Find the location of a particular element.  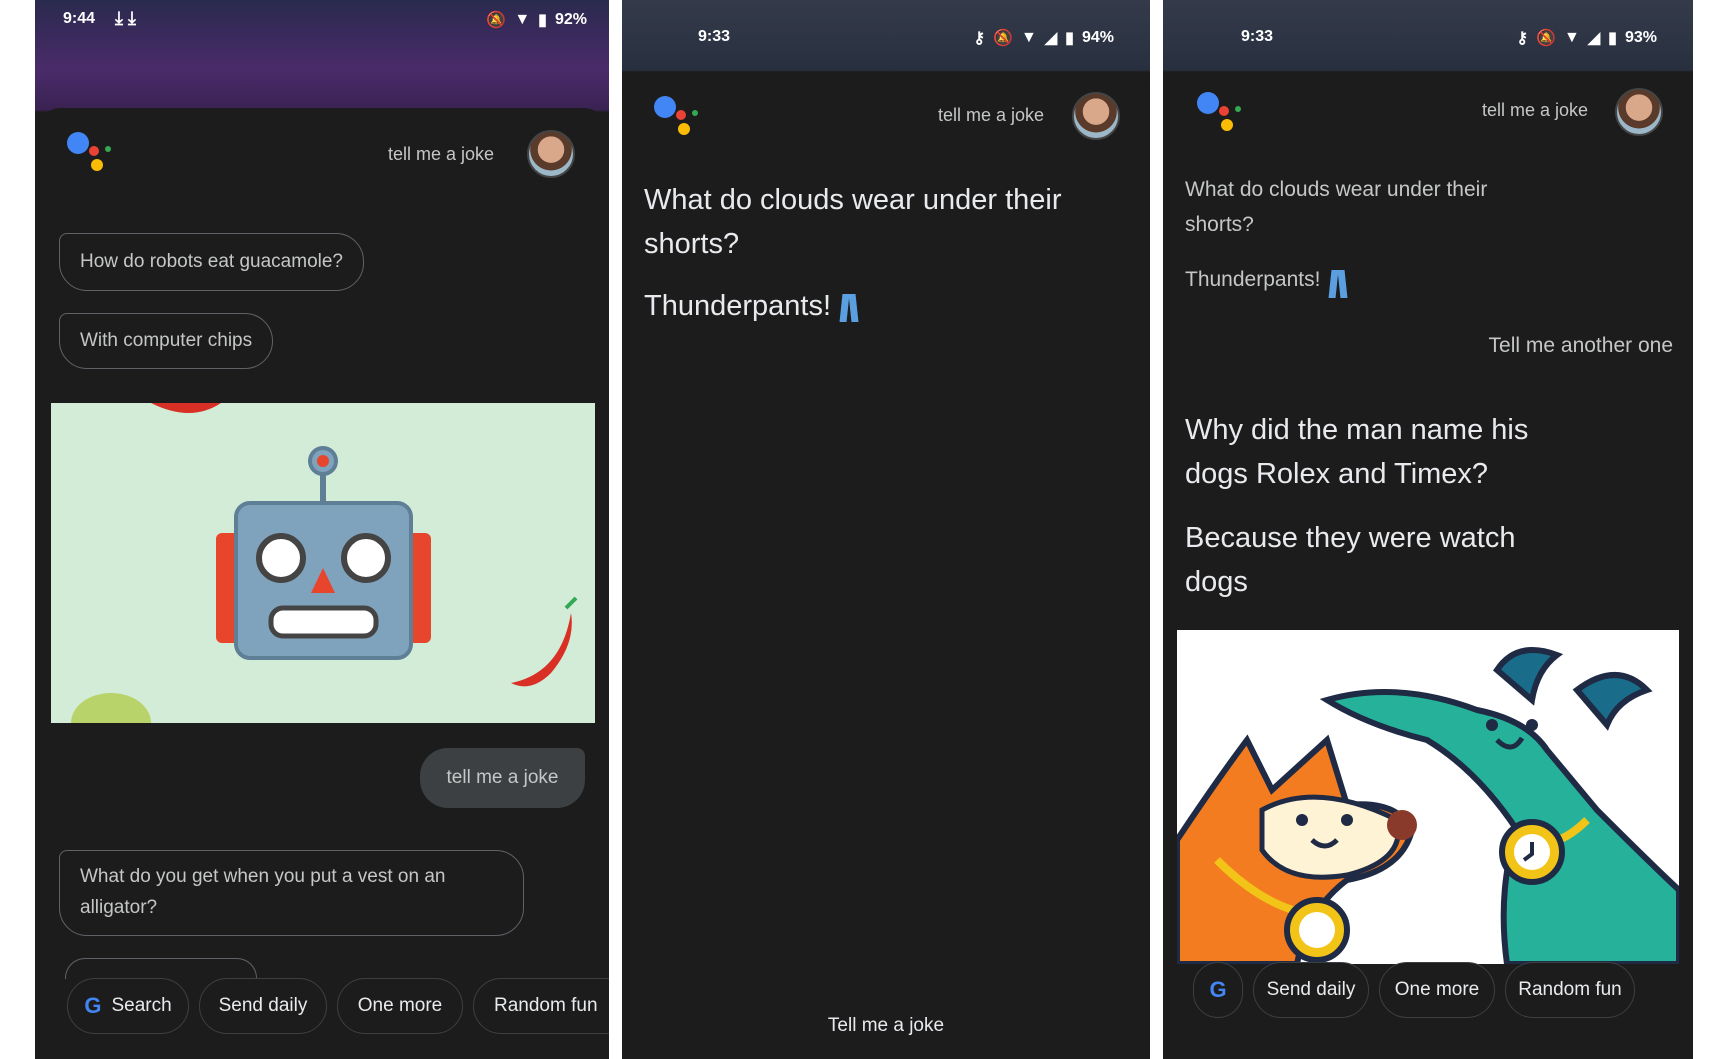

google-search-chip: G is located at coordinates (1218, 990).